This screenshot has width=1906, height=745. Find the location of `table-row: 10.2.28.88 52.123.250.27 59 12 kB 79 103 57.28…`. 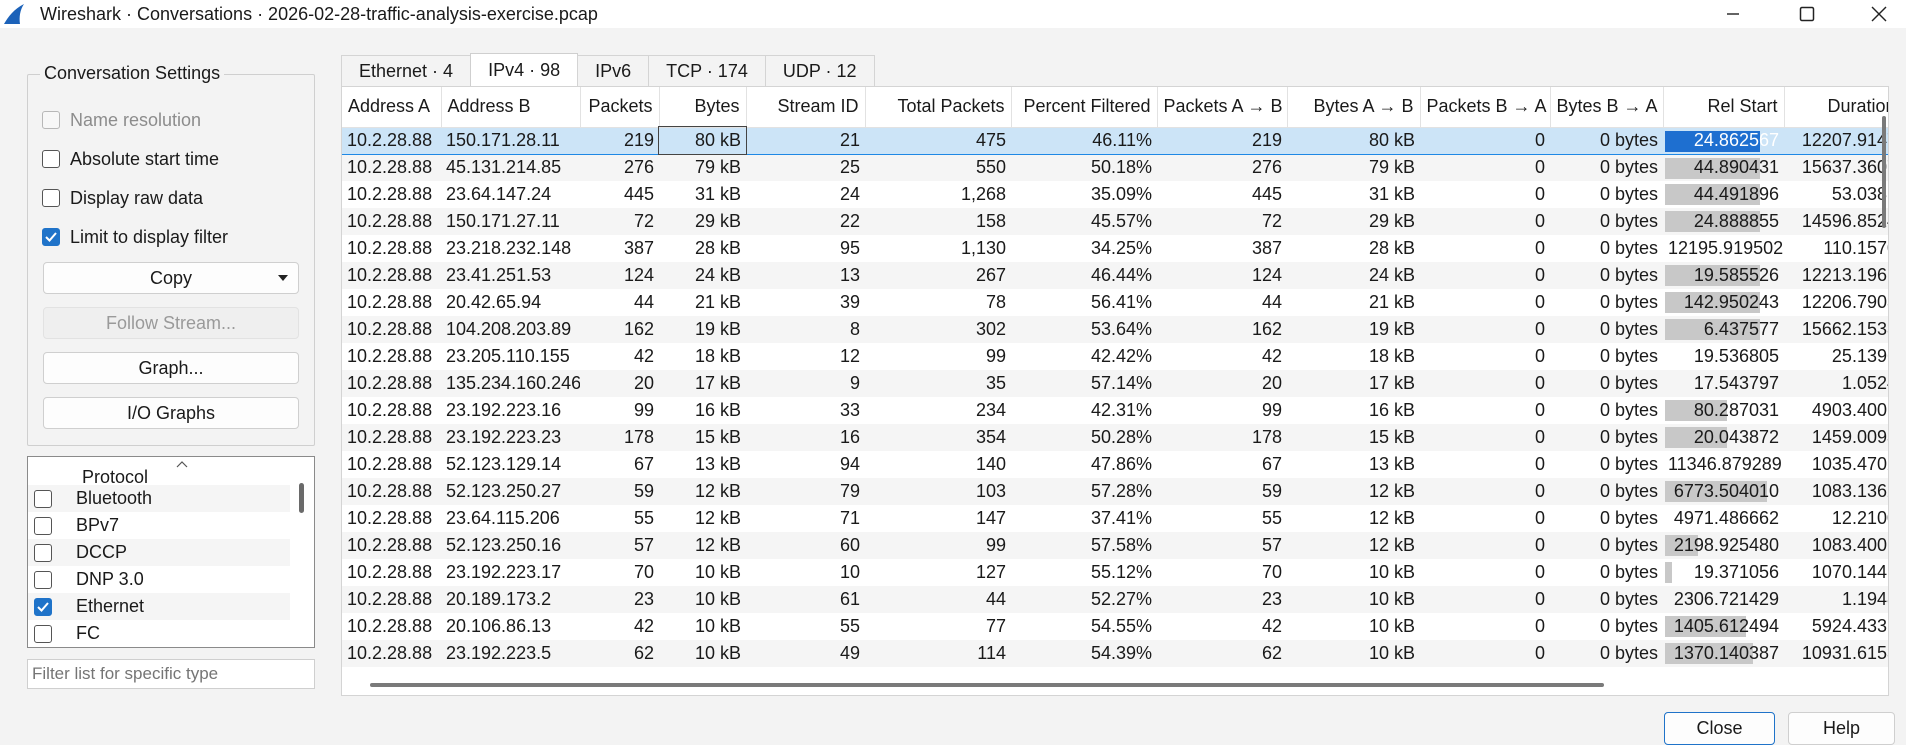

table-row: 10.2.28.88 52.123.250.27 59 12 kB 79 103 57.28… is located at coordinates (1115, 491).